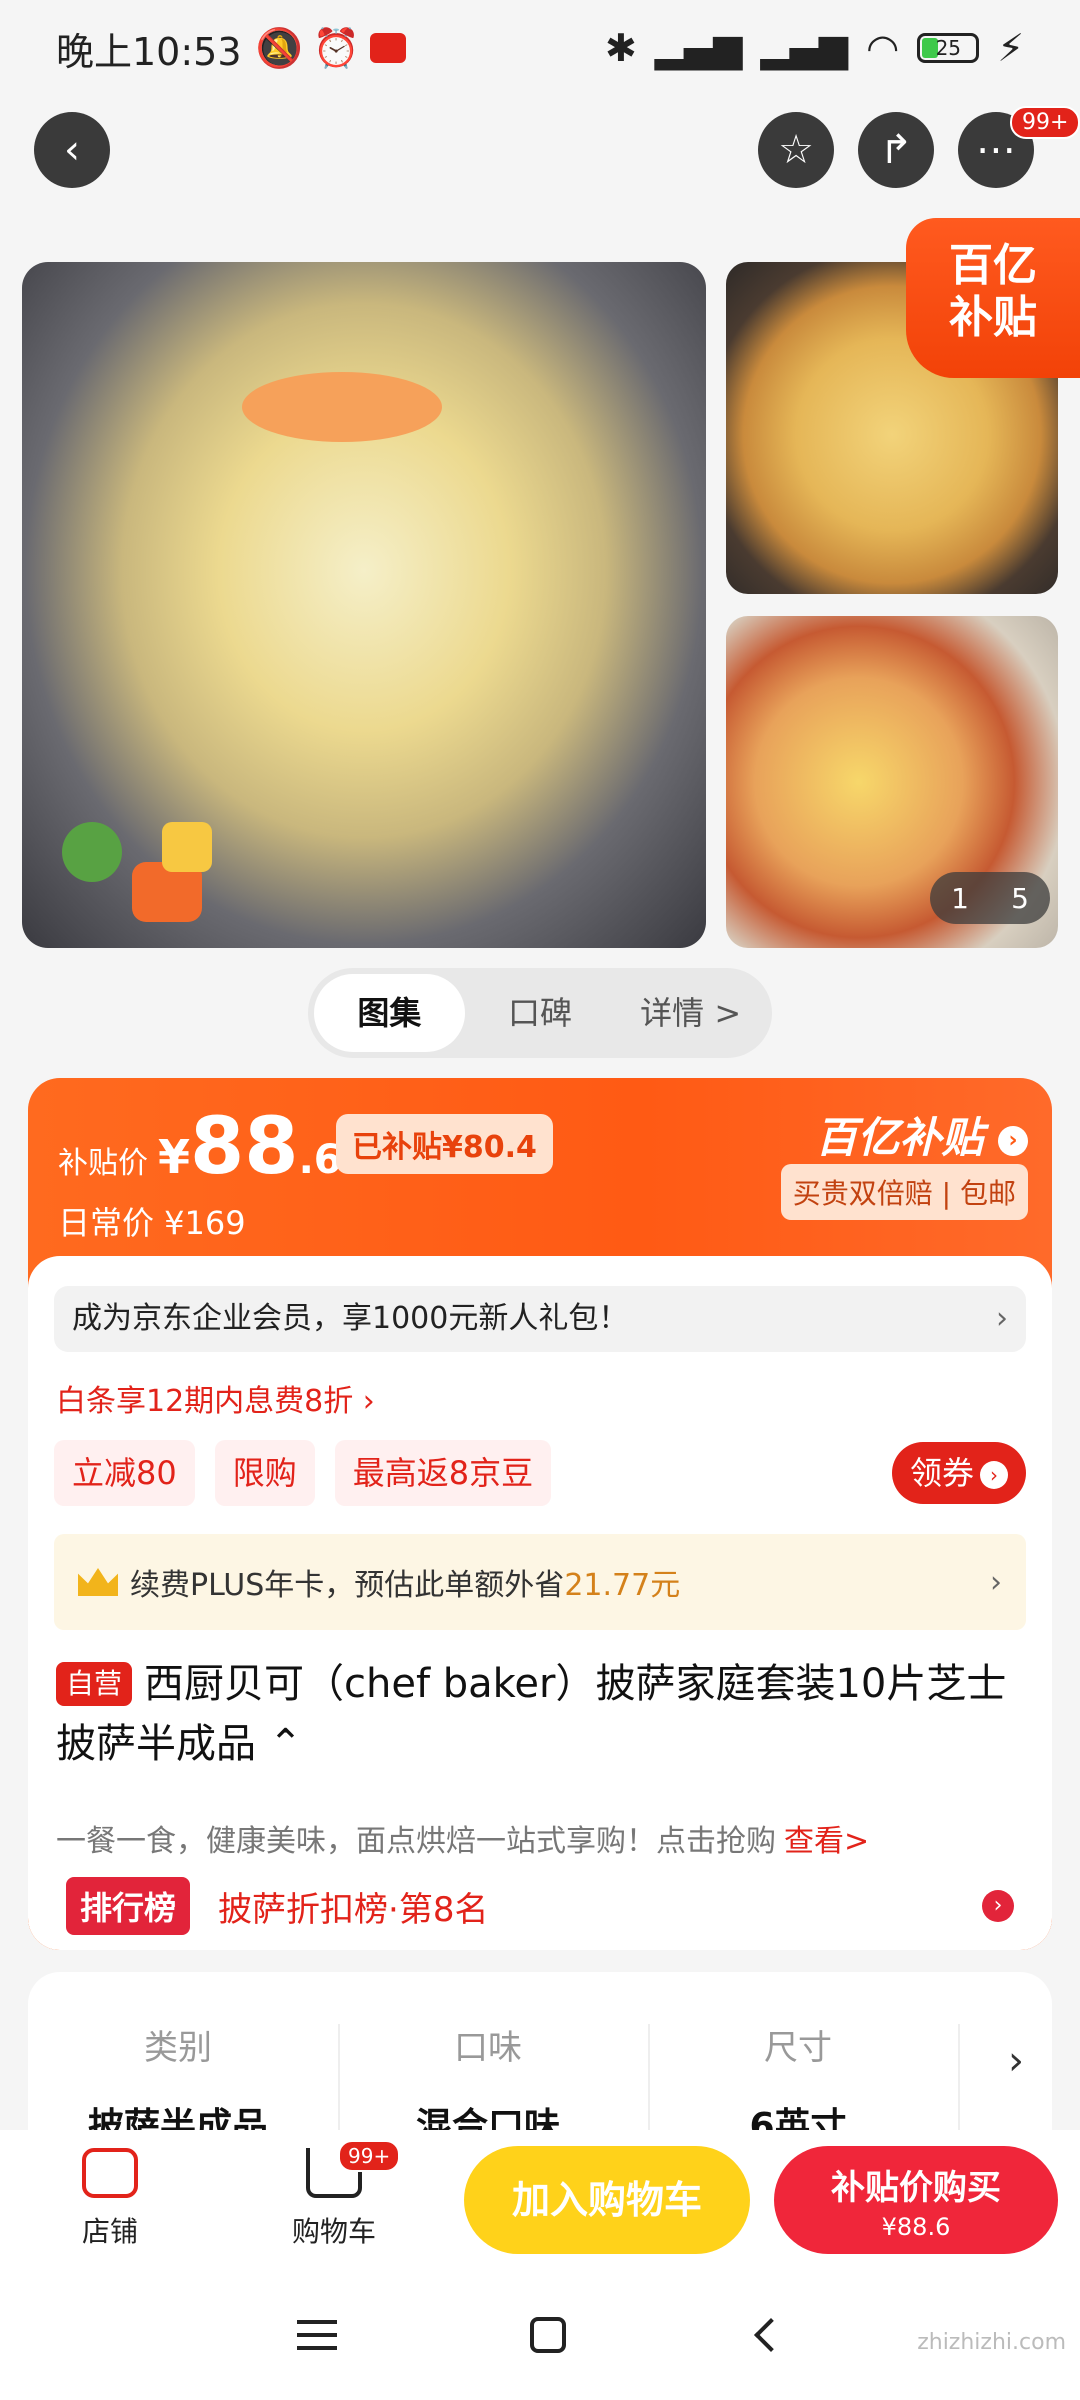 This screenshot has height=2400, width=1080. Describe the element at coordinates (177, 2119) in the screenshot. I see `spec-value: 披萨半成品` at that location.